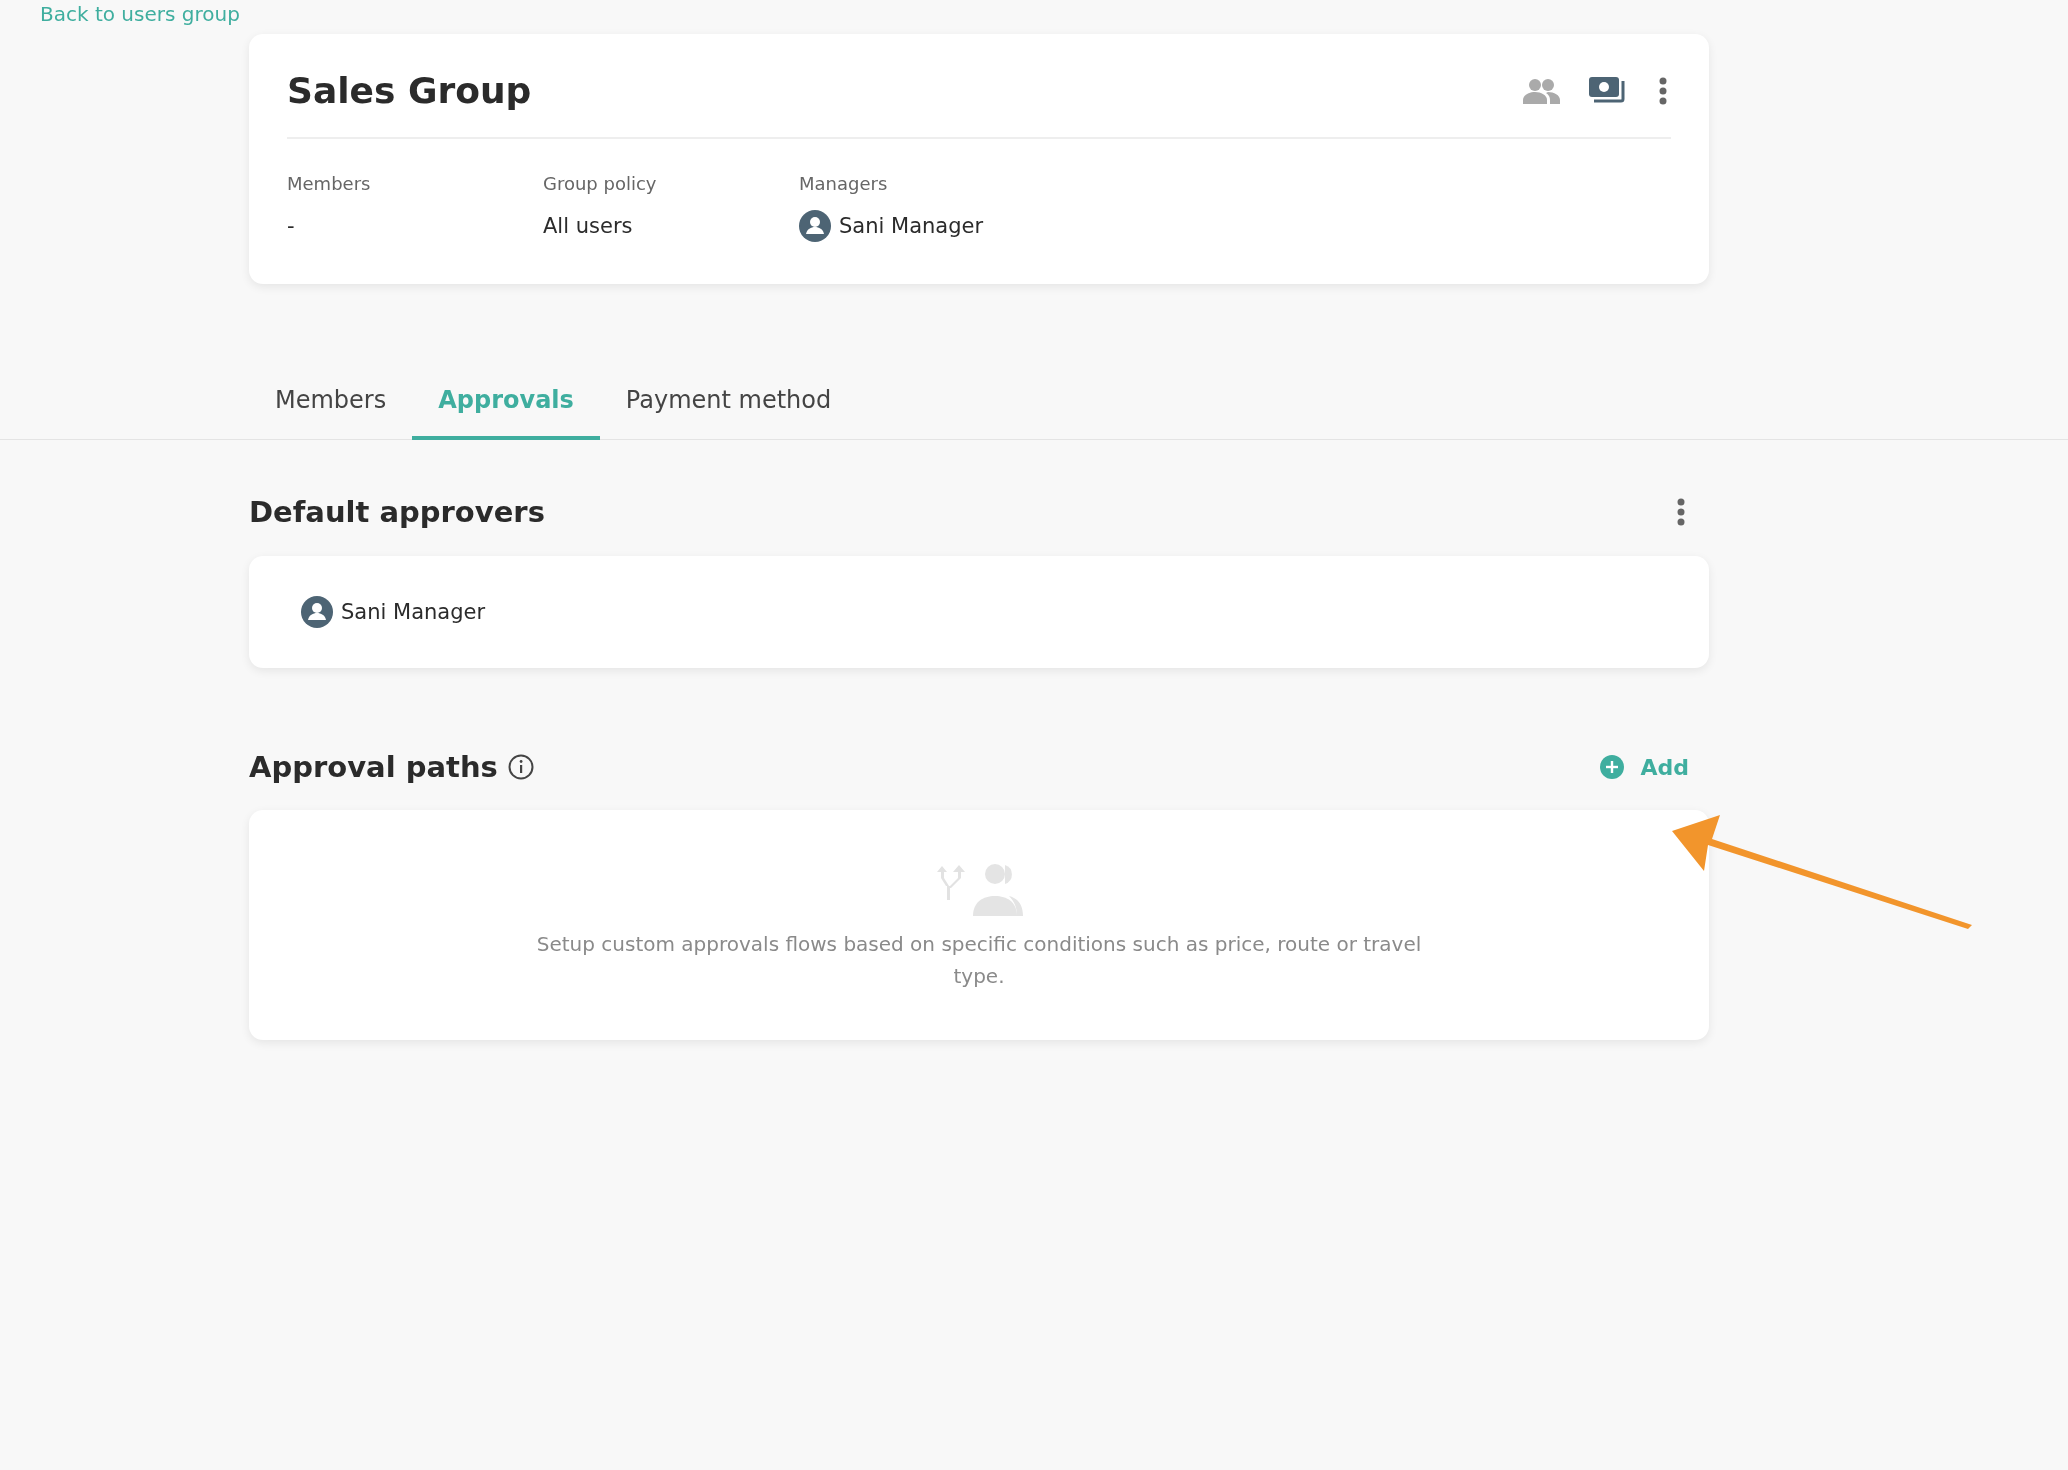  What do you see at coordinates (520, 767) in the screenshot?
I see `info-icon` at bounding box center [520, 767].